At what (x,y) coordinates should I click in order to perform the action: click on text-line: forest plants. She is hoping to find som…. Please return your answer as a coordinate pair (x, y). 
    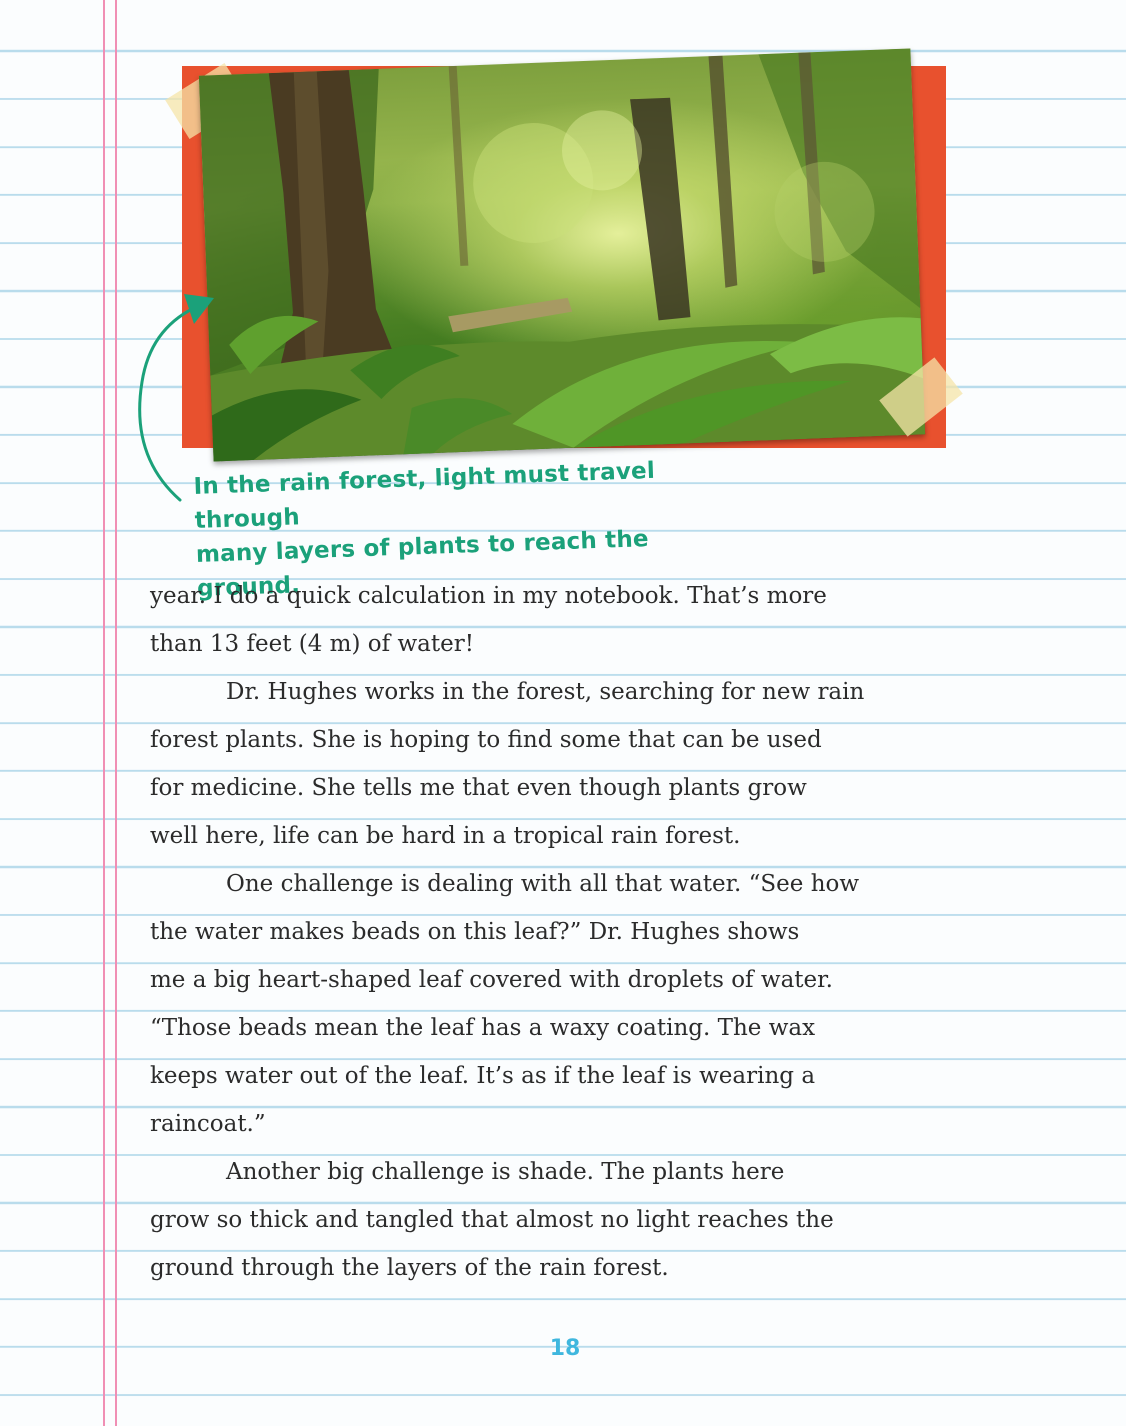
    Looking at the image, I should click on (486, 740).